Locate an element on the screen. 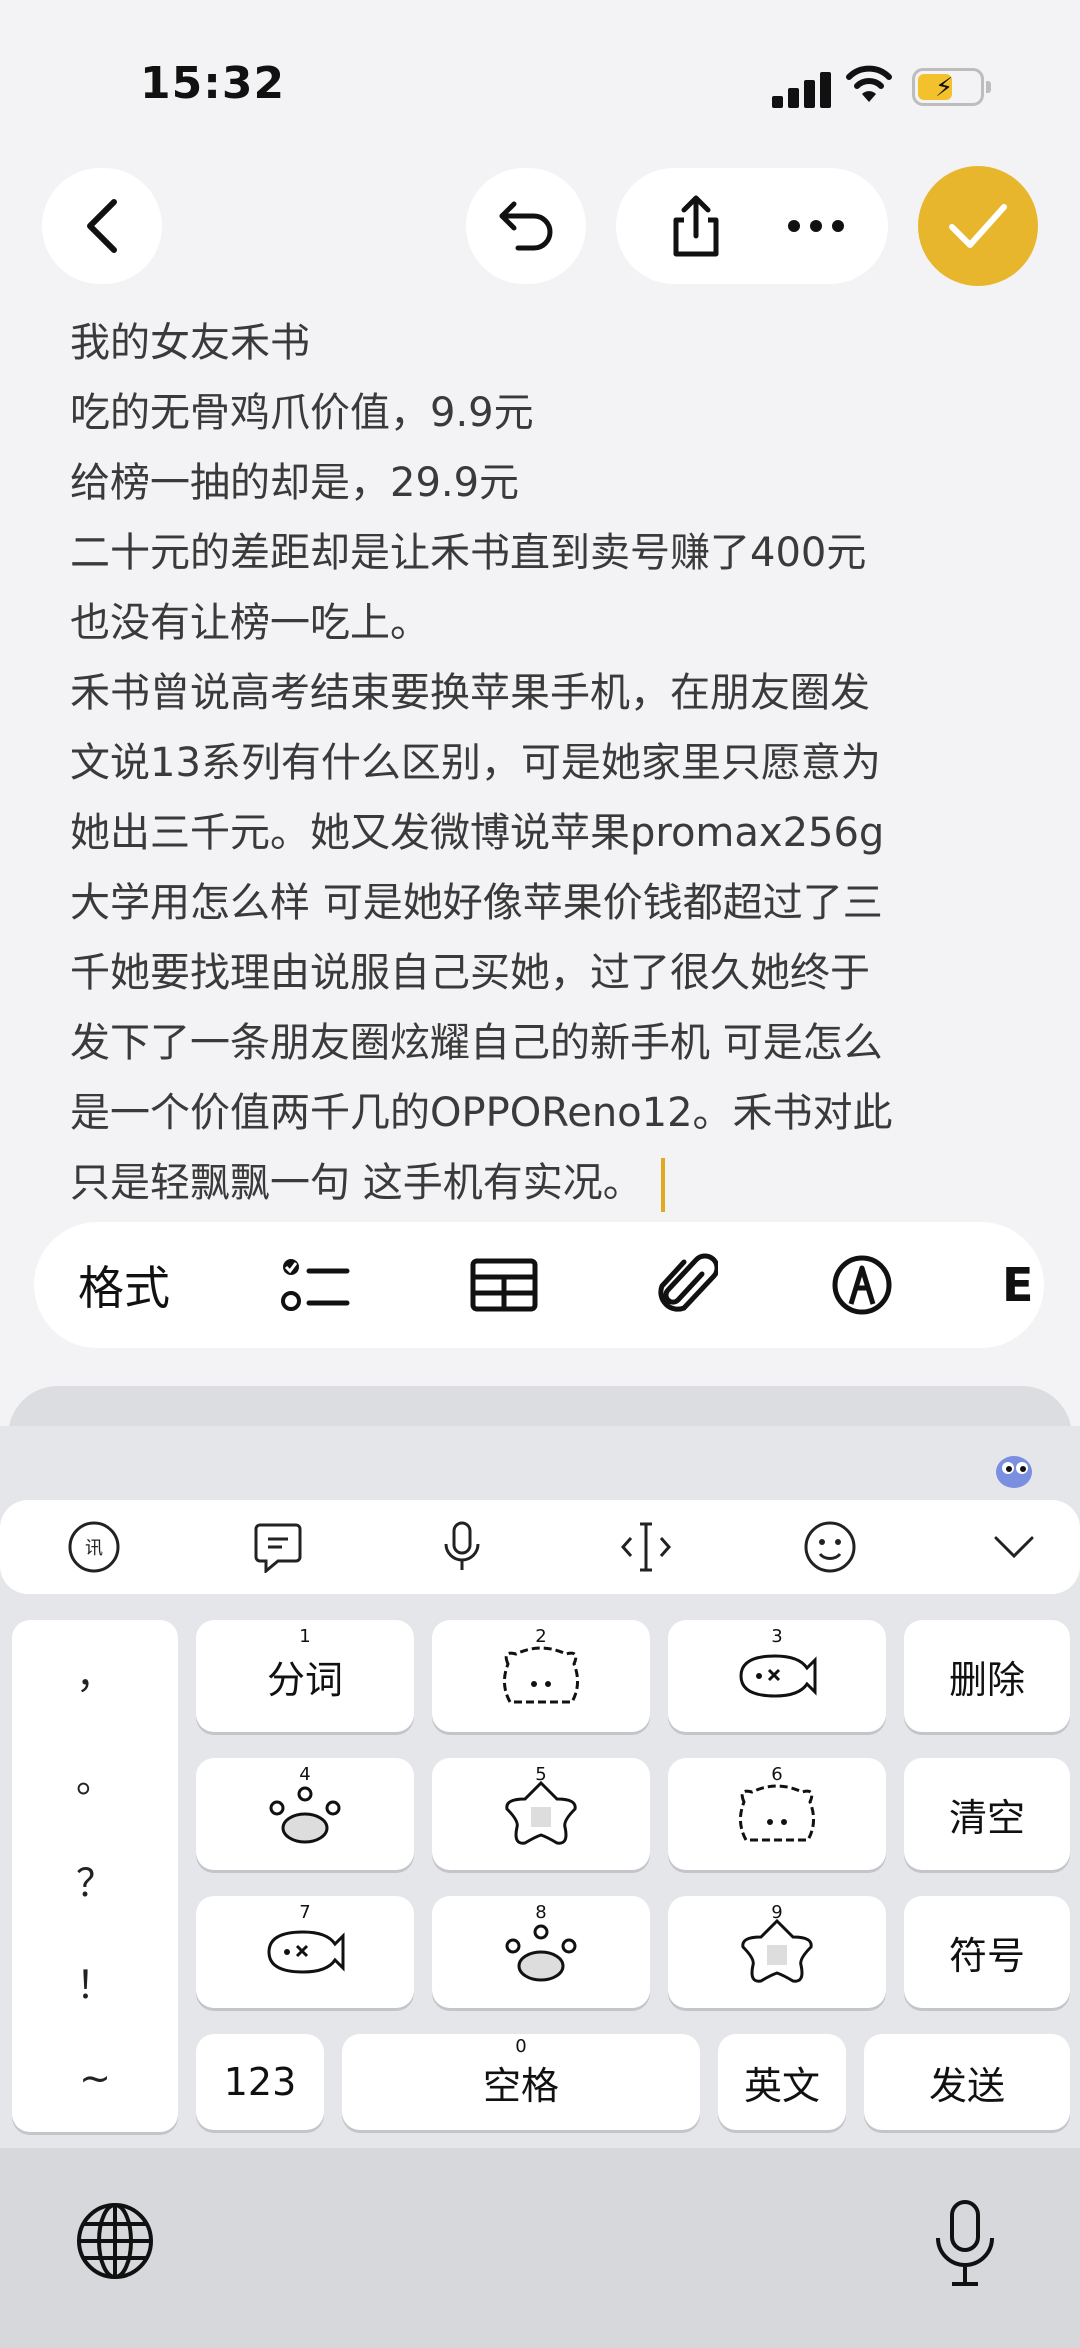 This screenshot has width=1080, height=2348. key-fenci: 1 分词 is located at coordinates (305, 1676).